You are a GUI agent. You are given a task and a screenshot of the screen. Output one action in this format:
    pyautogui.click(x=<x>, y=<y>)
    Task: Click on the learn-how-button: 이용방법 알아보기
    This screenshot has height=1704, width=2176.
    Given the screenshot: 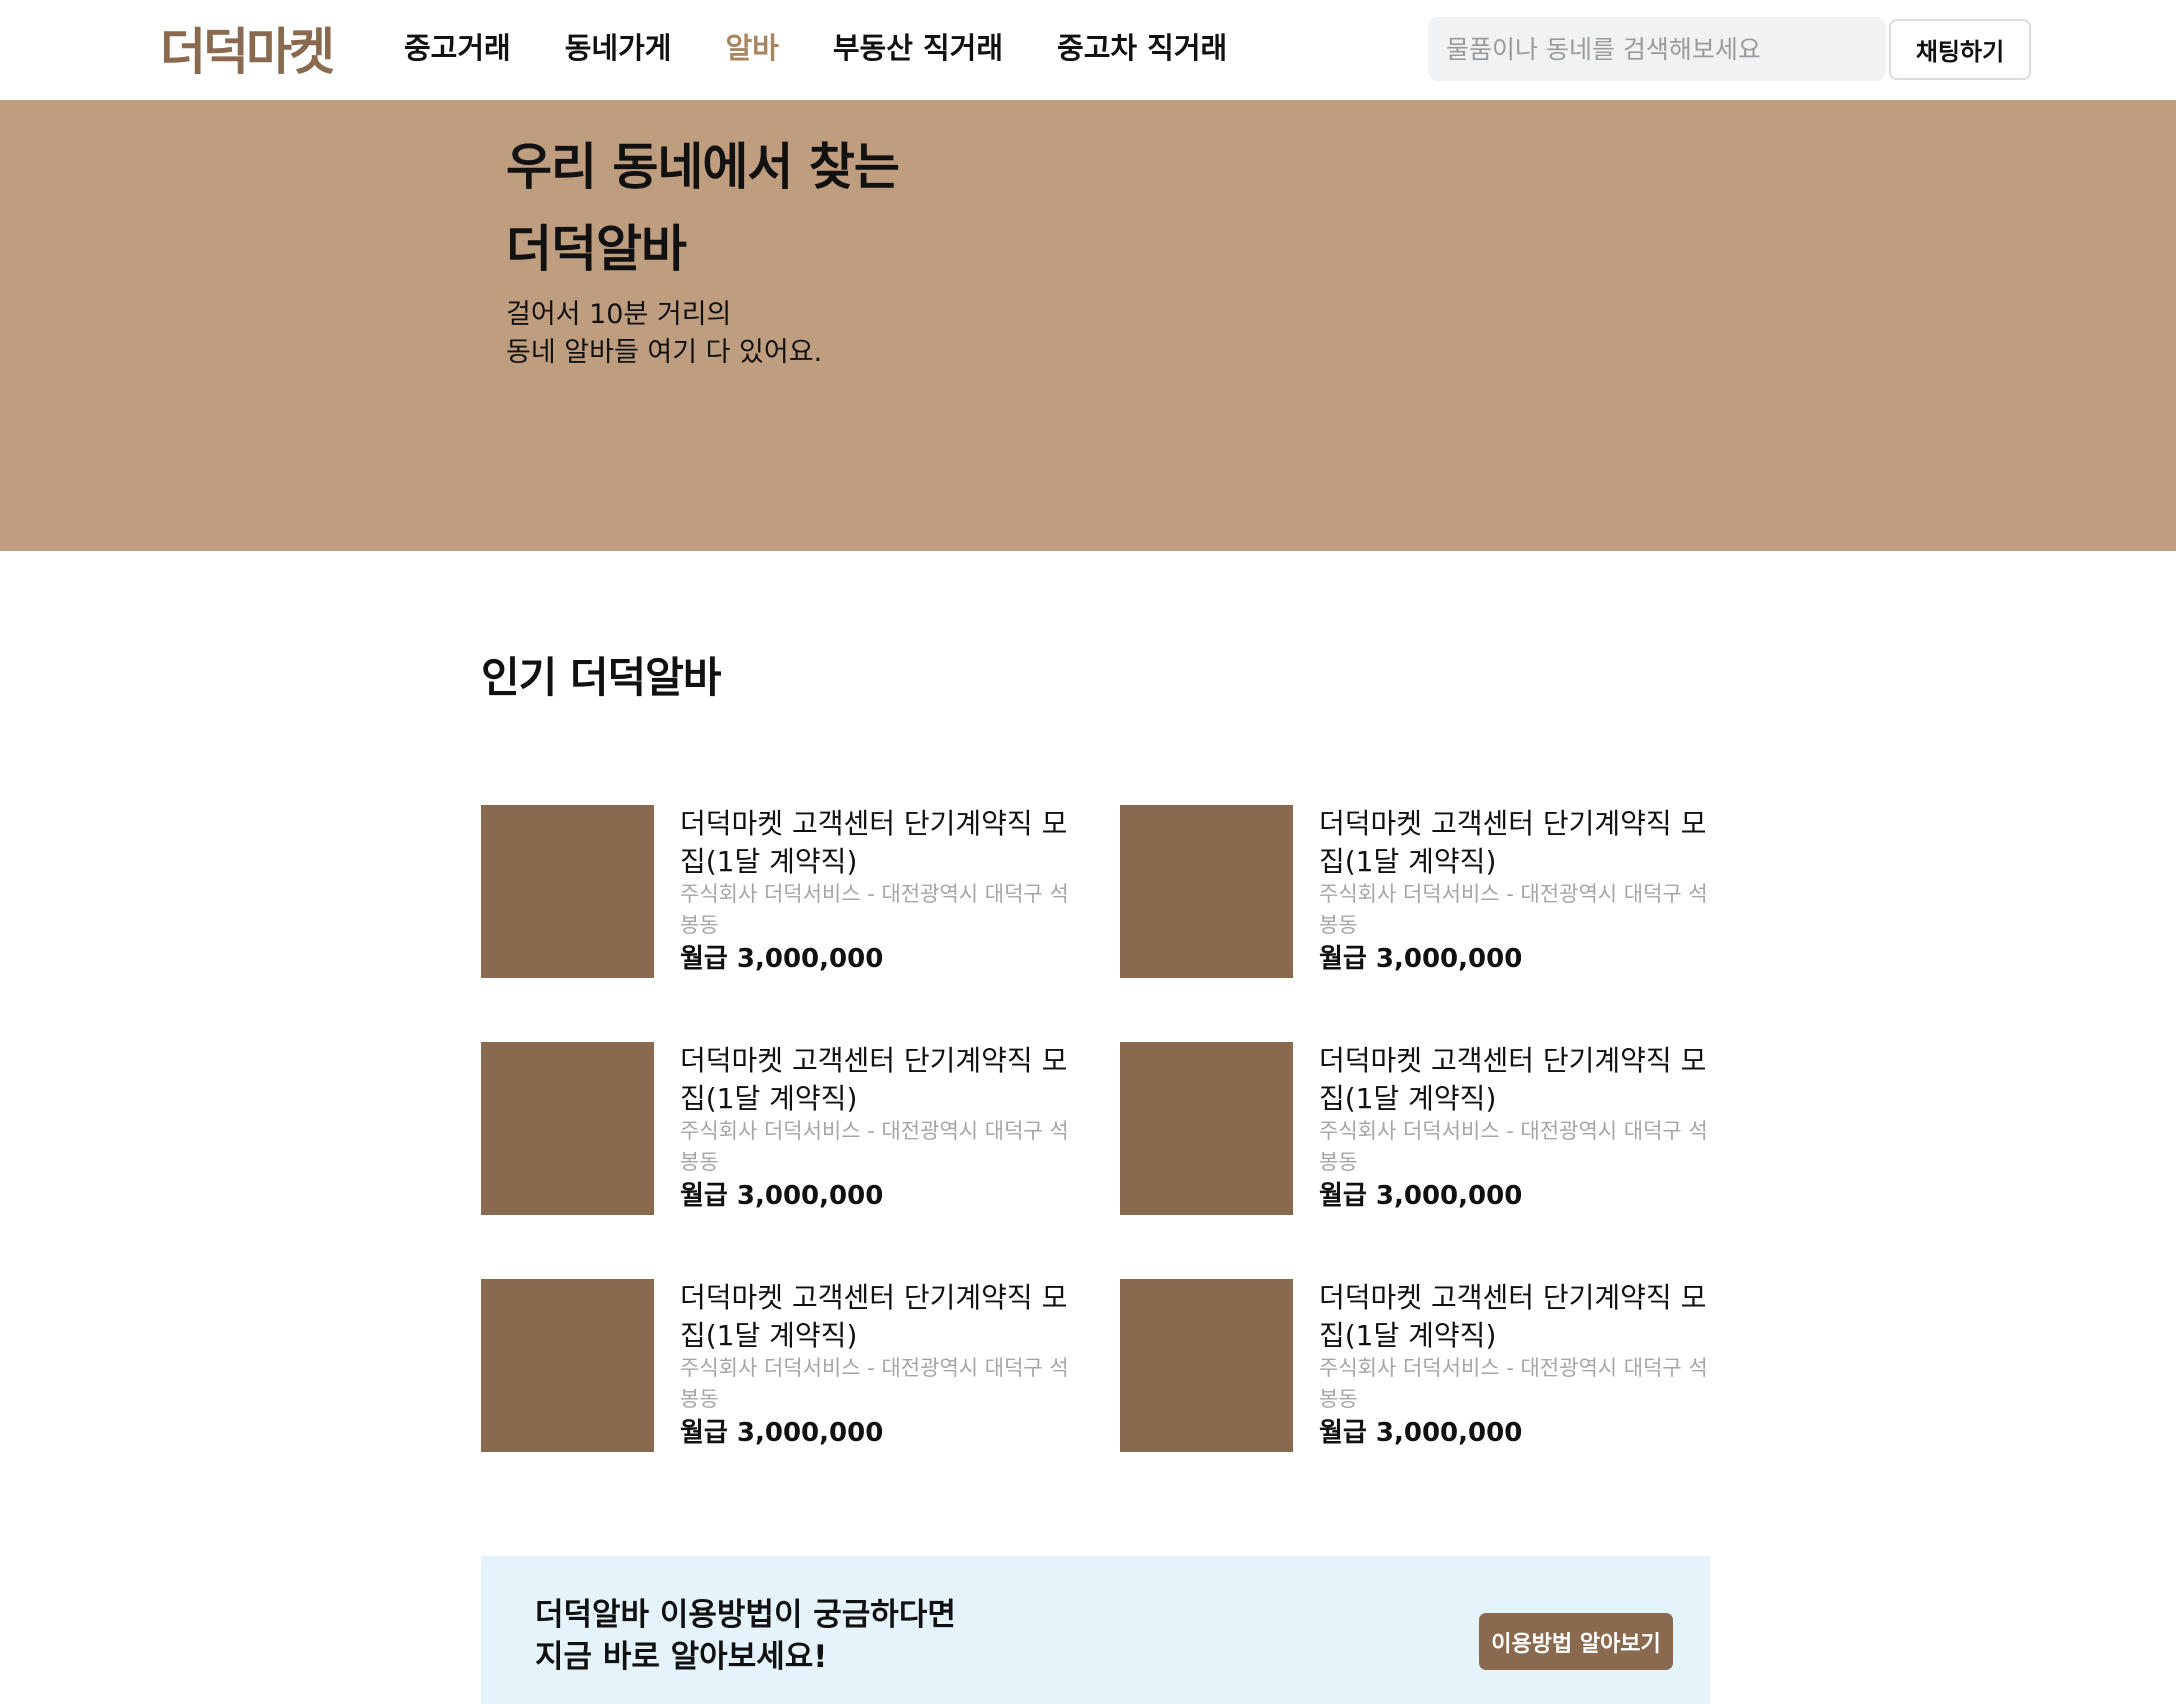 What is the action you would take?
    pyautogui.click(x=1576, y=1641)
    